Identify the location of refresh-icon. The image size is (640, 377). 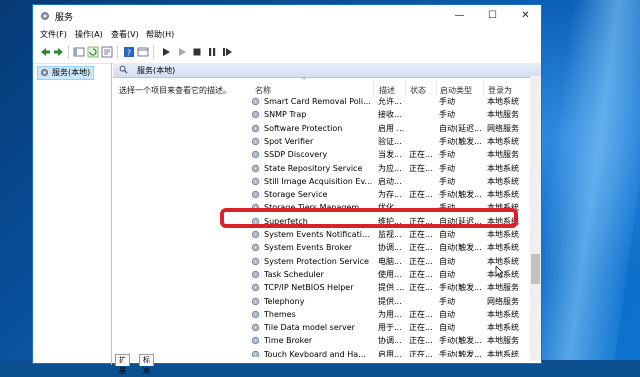
(93, 52).